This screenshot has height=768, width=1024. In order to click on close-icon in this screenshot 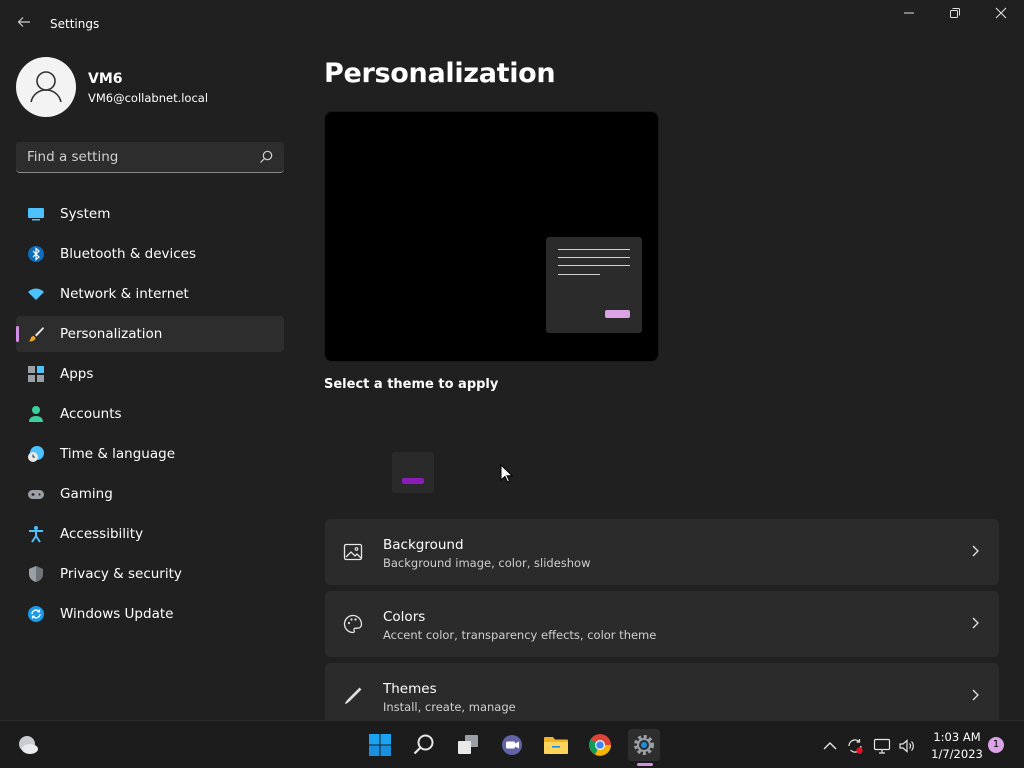, I will do `click(1001, 13)`.